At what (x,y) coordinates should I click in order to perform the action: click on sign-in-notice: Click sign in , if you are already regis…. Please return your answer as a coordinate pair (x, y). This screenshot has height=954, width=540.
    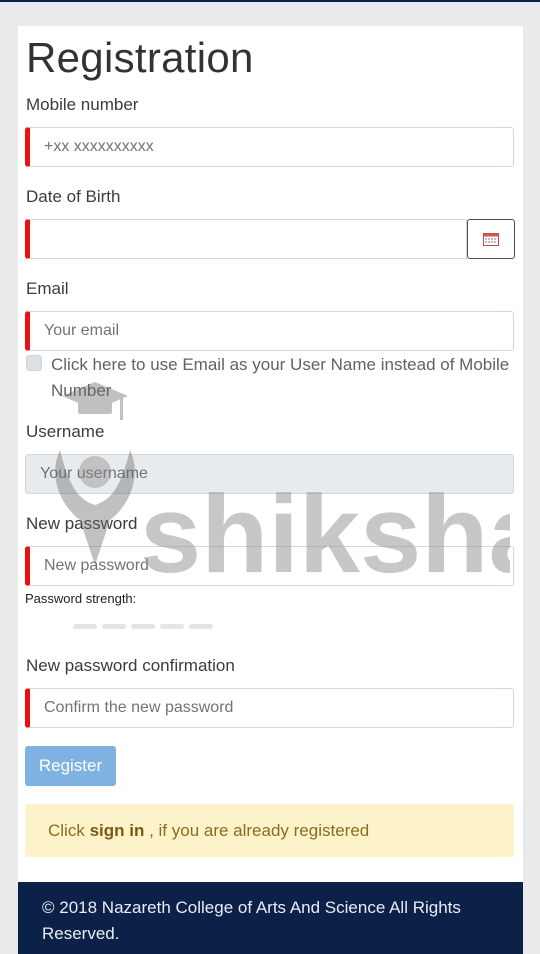
    Looking at the image, I should click on (269, 830).